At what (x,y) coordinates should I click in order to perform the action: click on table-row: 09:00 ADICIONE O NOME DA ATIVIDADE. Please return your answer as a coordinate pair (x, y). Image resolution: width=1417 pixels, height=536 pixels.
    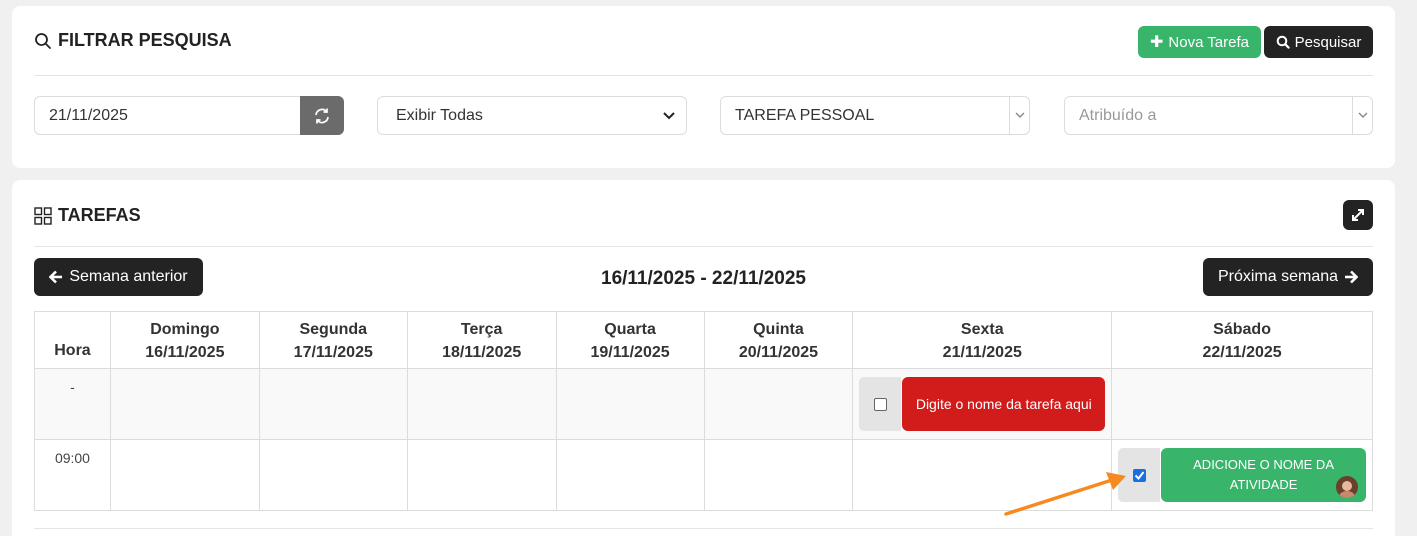
    Looking at the image, I should click on (703, 475).